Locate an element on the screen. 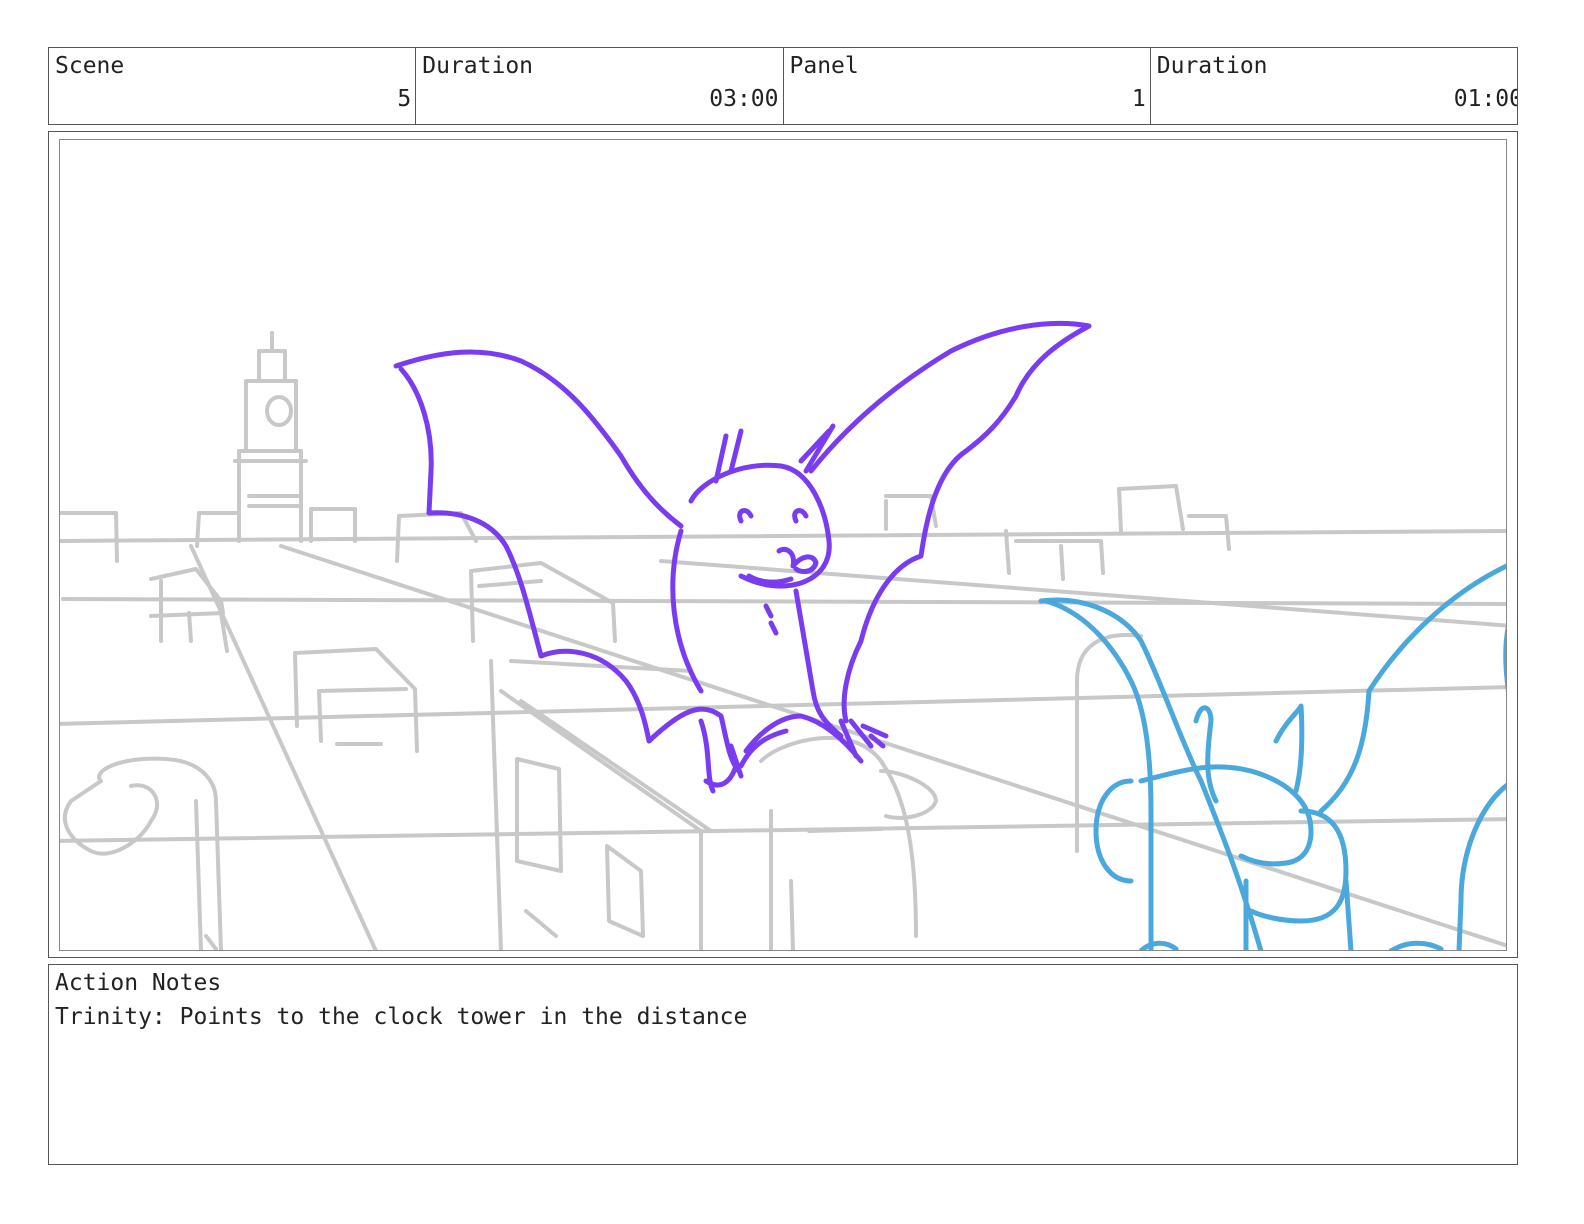 The image size is (1584, 1224). action-notes-title: Action Notes is located at coordinates (138, 983).